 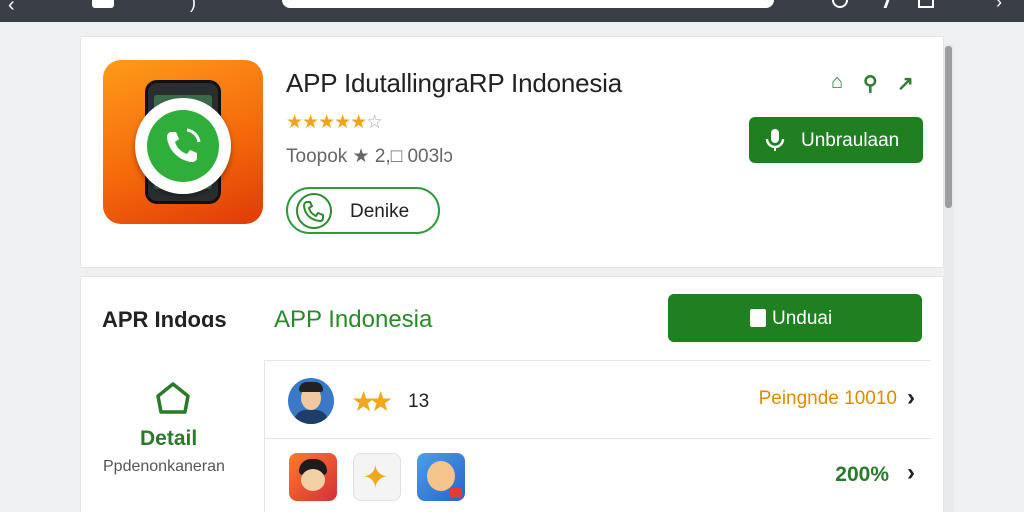 I want to click on search-icon: ⚲, so click(x=870, y=83).